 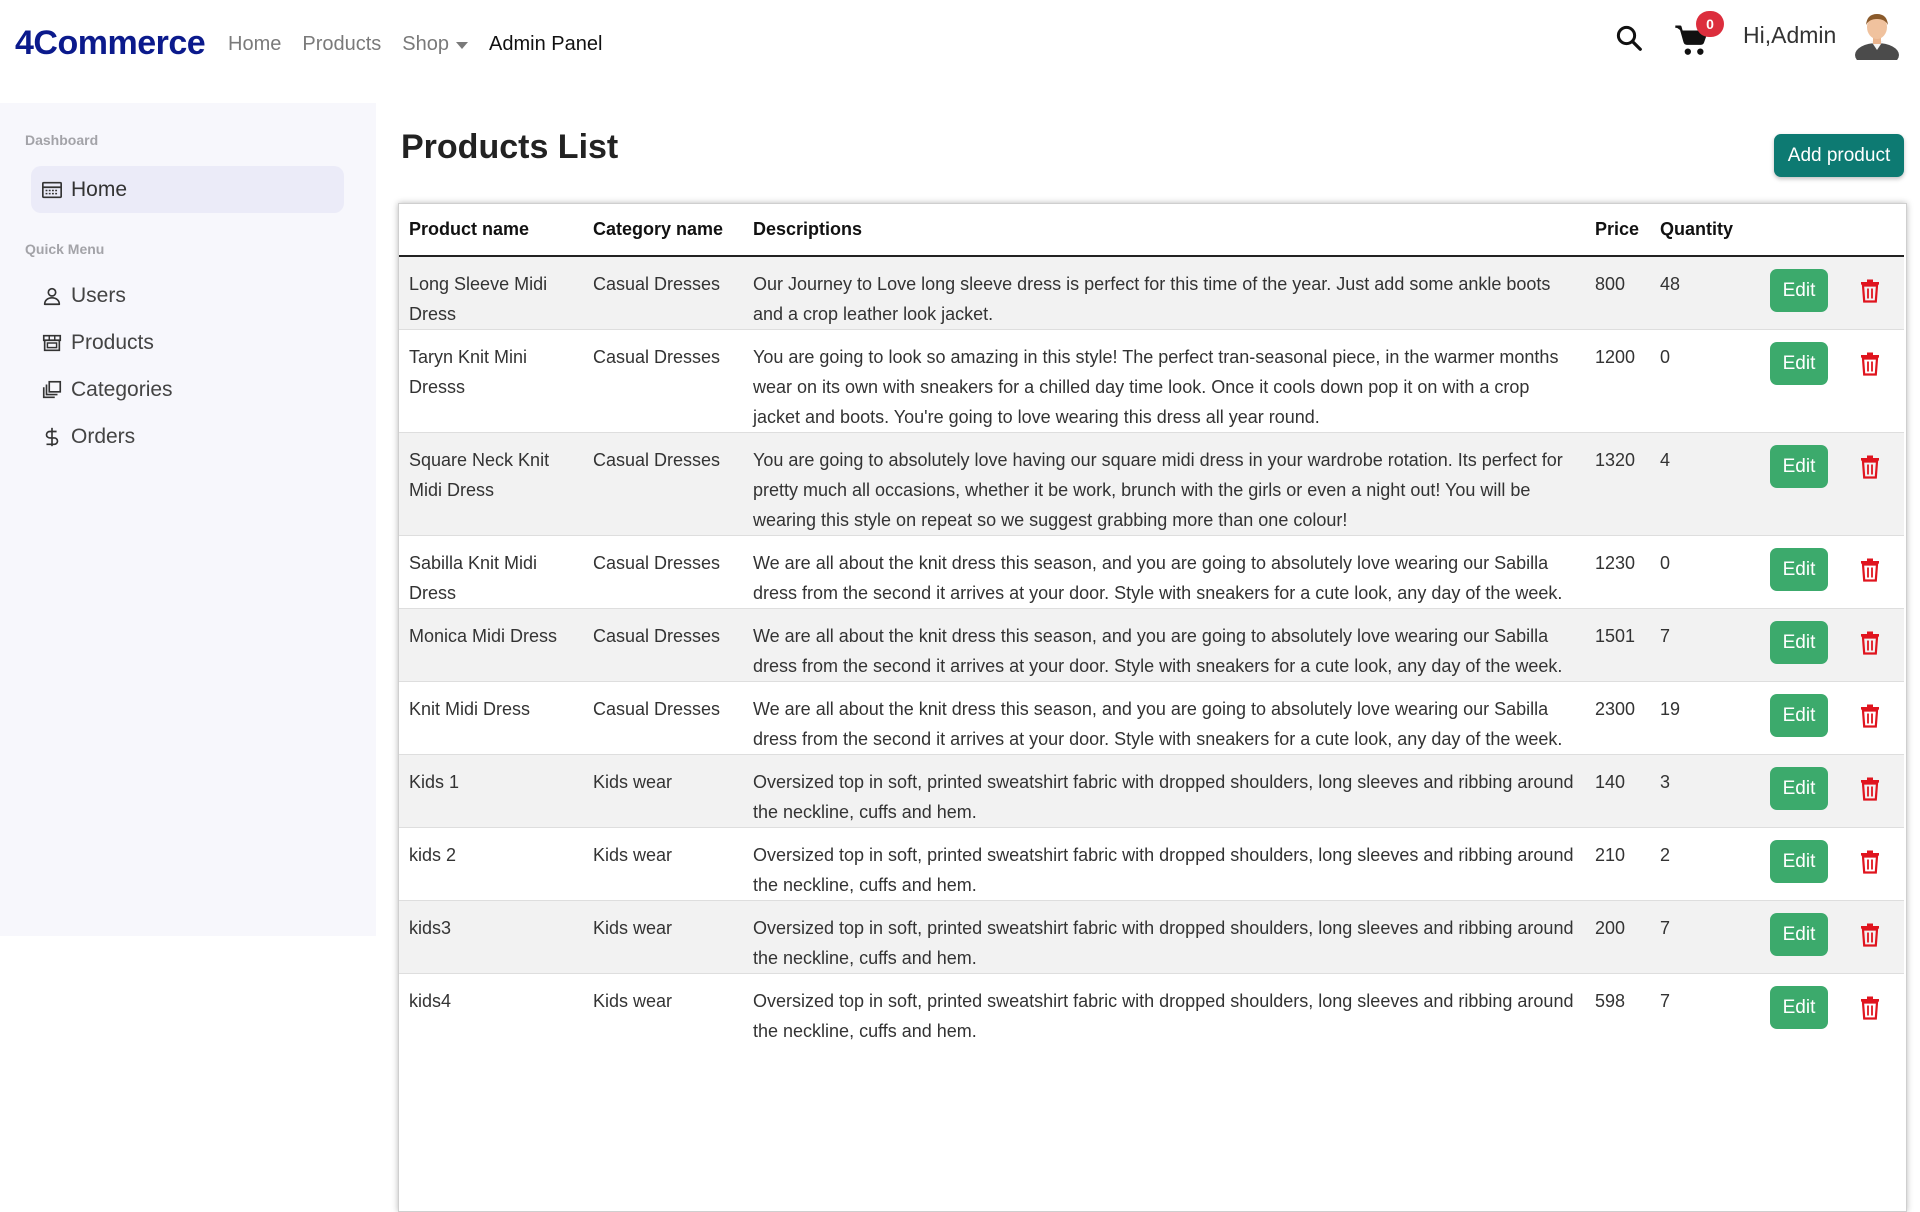 What do you see at coordinates (1839, 155) in the screenshot?
I see `add-product-button: Add product` at bounding box center [1839, 155].